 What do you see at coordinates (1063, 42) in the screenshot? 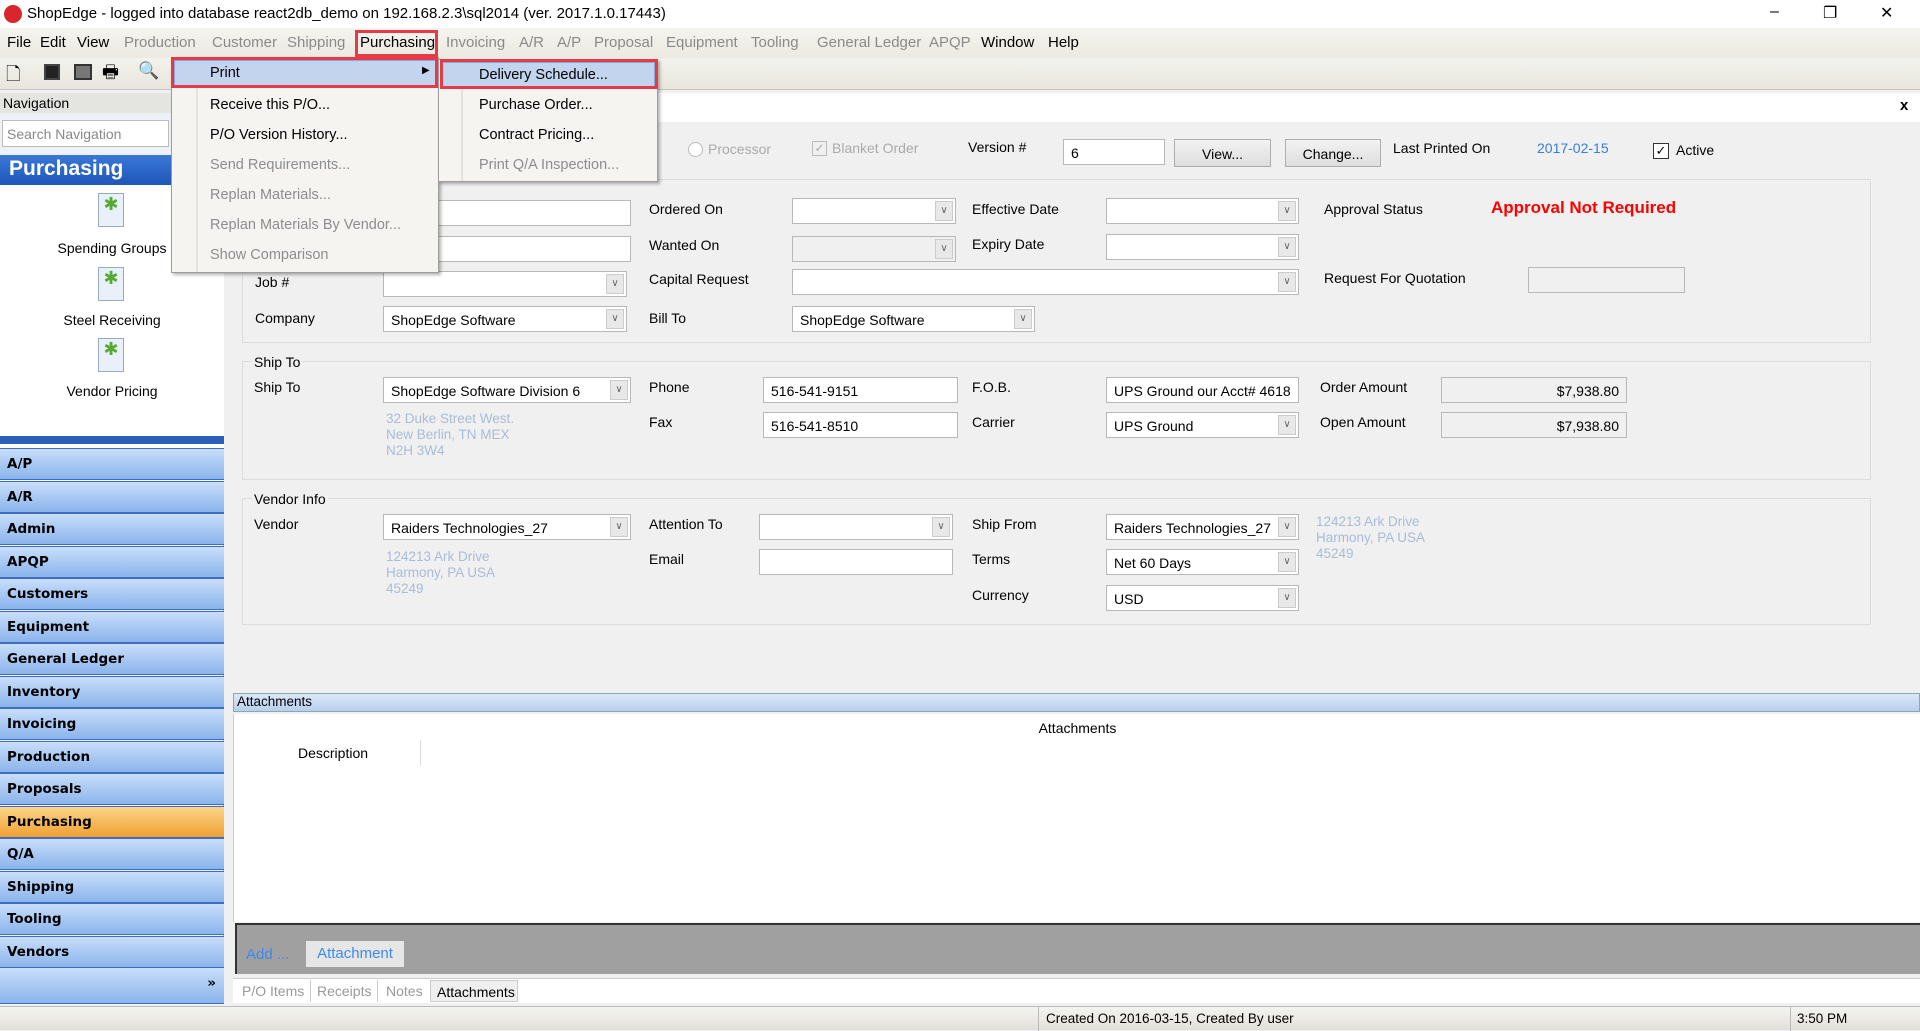
I see `menu-help: Help` at bounding box center [1063, 42].